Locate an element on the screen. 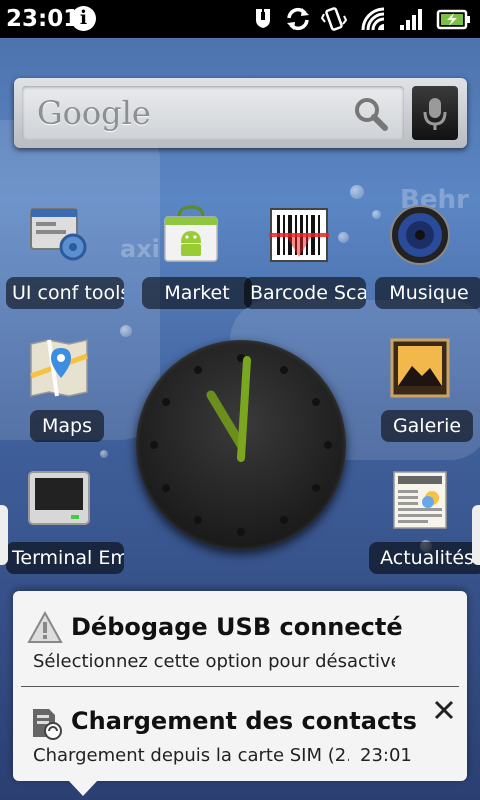 This screenshot has height=800, width=480. wifi-icon is located at coordinates (373, 19).